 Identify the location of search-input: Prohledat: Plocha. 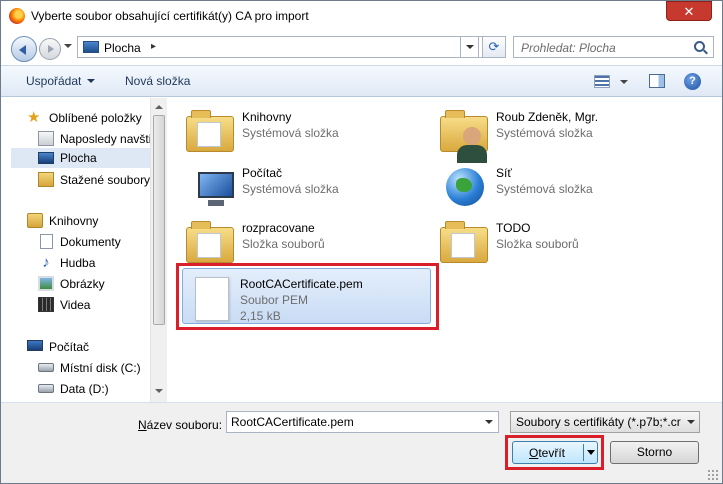
(568, 48).